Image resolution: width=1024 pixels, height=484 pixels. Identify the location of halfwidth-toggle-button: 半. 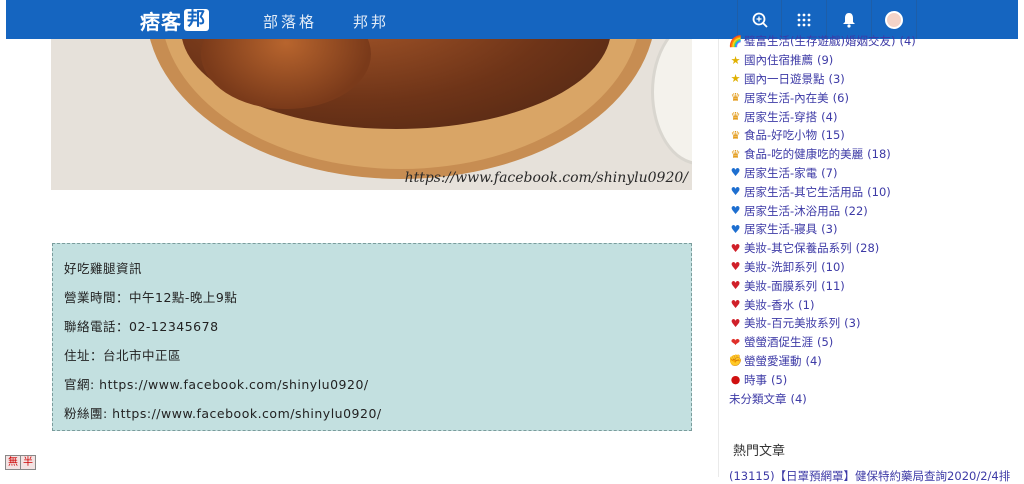
(28, 462).